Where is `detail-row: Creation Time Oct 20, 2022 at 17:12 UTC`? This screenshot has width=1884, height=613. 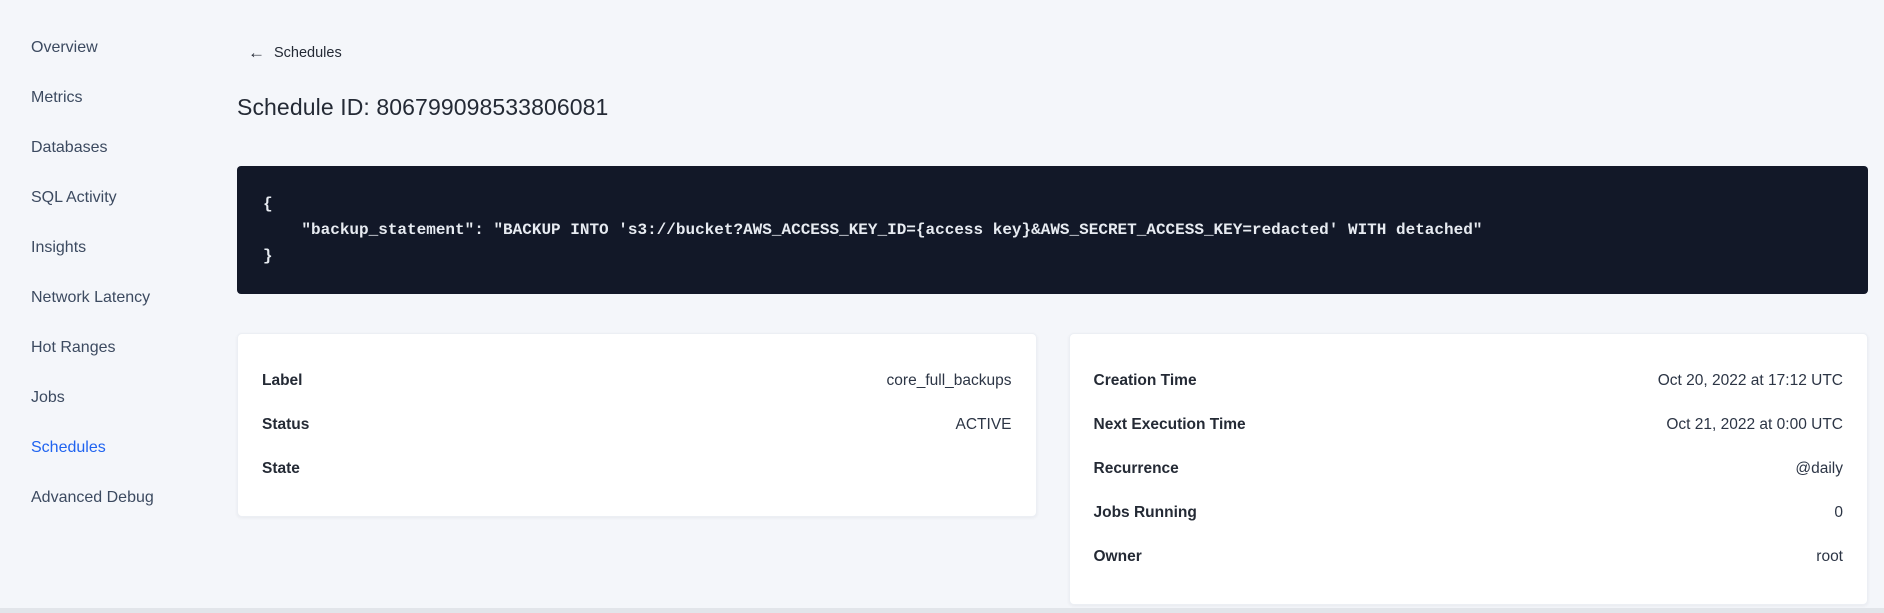
detail-row: Creation Time Oct 20, 2022 at 17:12 UTC is located at coordinates (1469, 381).